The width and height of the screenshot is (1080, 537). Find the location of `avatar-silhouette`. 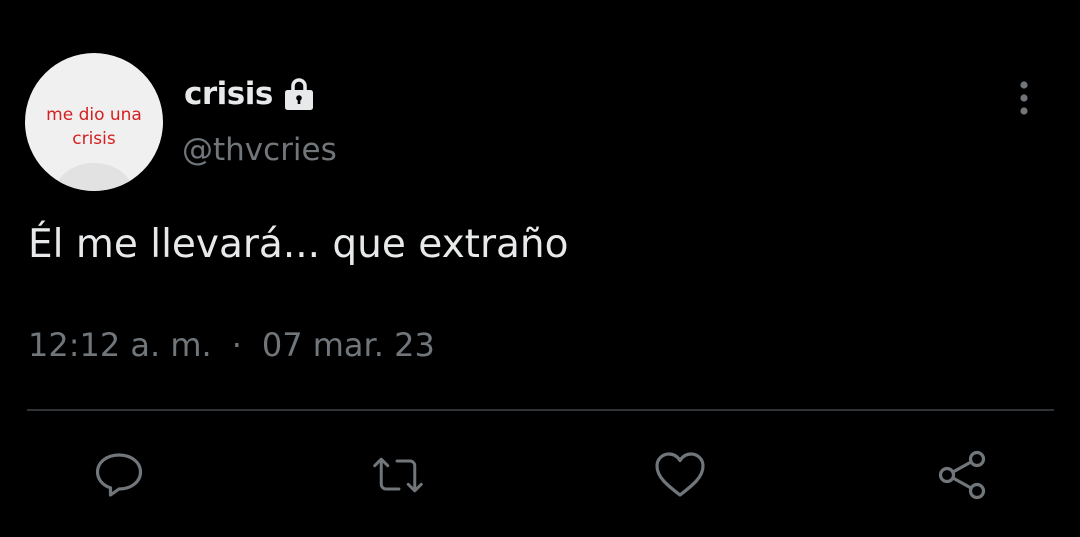

avatar-silhouette is located at coordinates (94, 177).